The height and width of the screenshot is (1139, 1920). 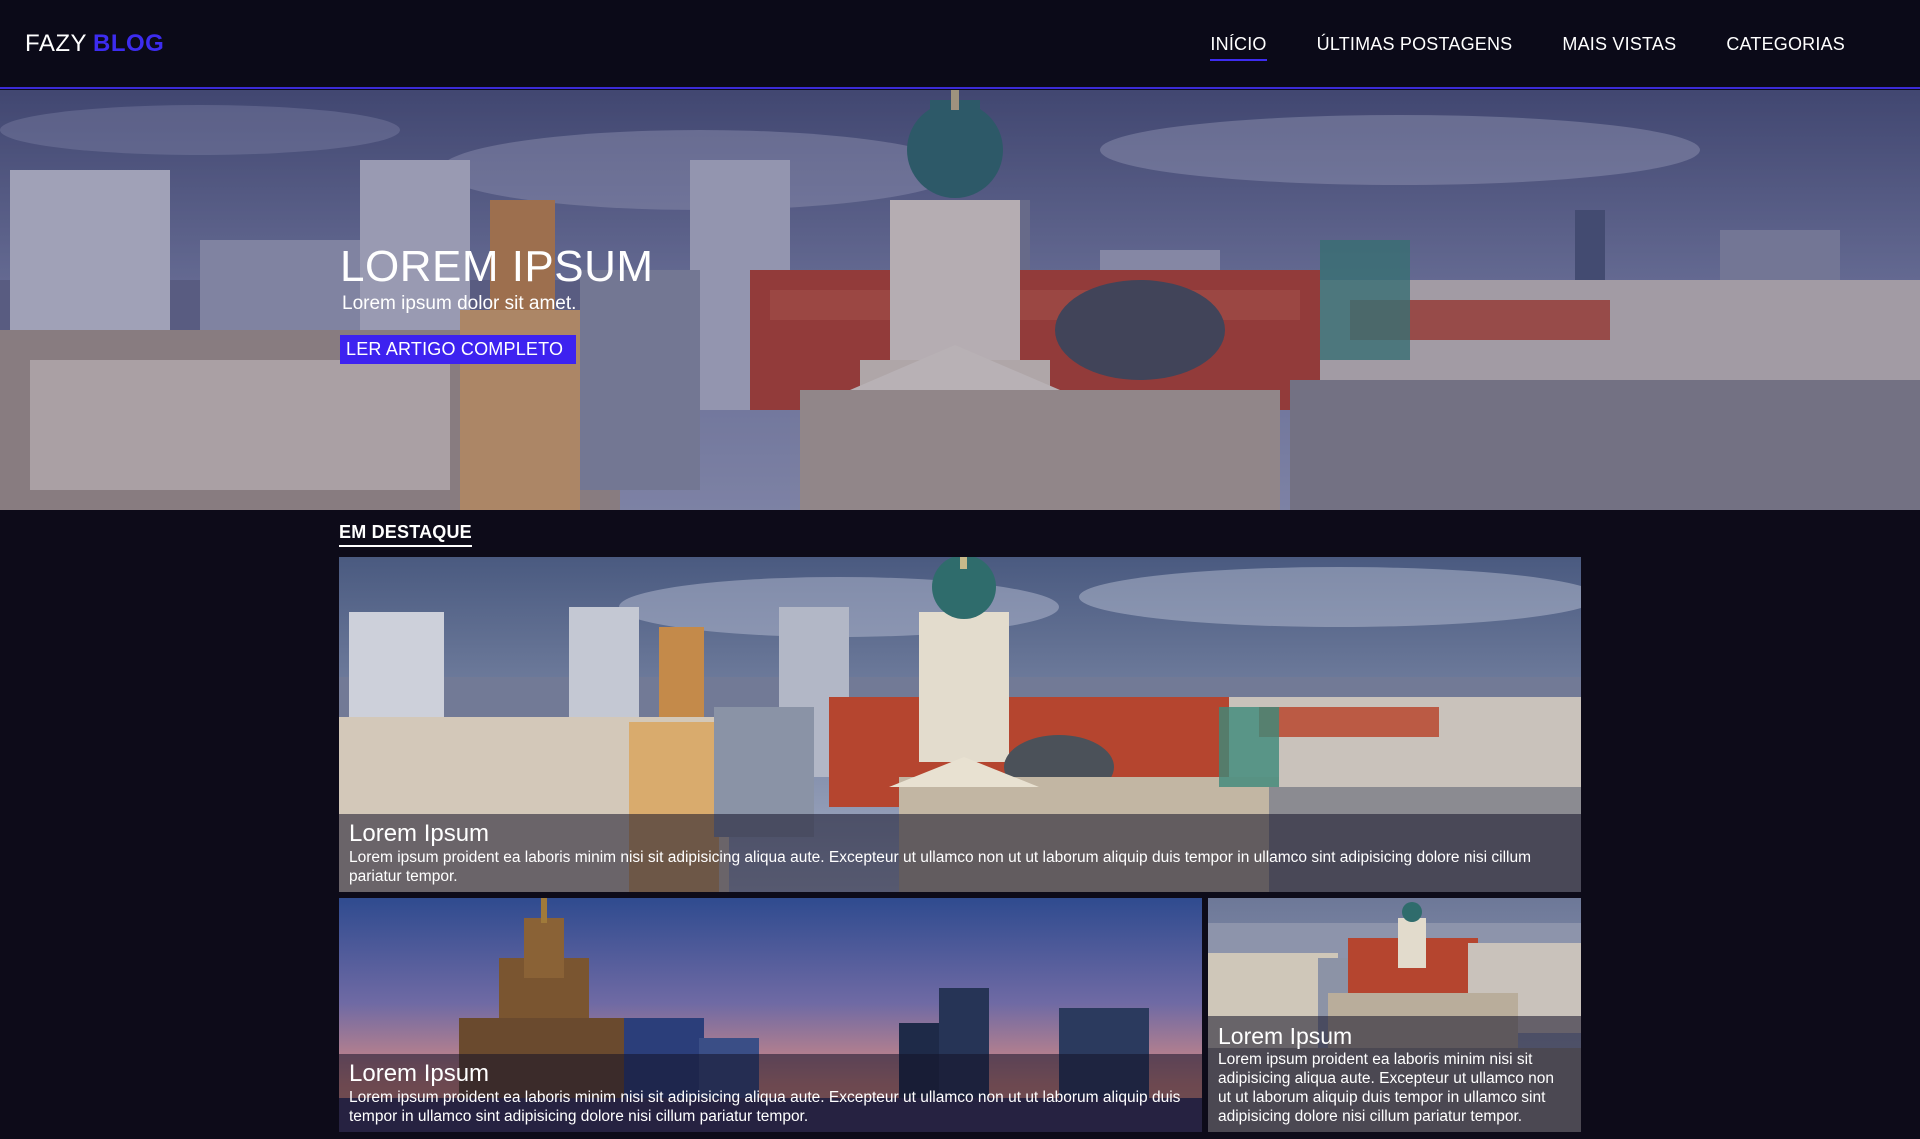 What do you see at coordinates (405, 534) in the screenshot?
I see `featured-heading: EM DESTAQUE` at bounding box center [405, 534].